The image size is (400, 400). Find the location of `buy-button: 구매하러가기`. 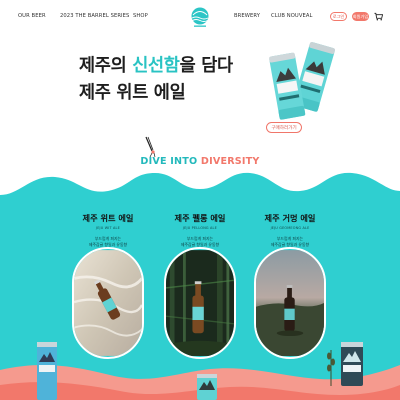

buy-button: 구매하러가기 is located at coordinates (284, 127).